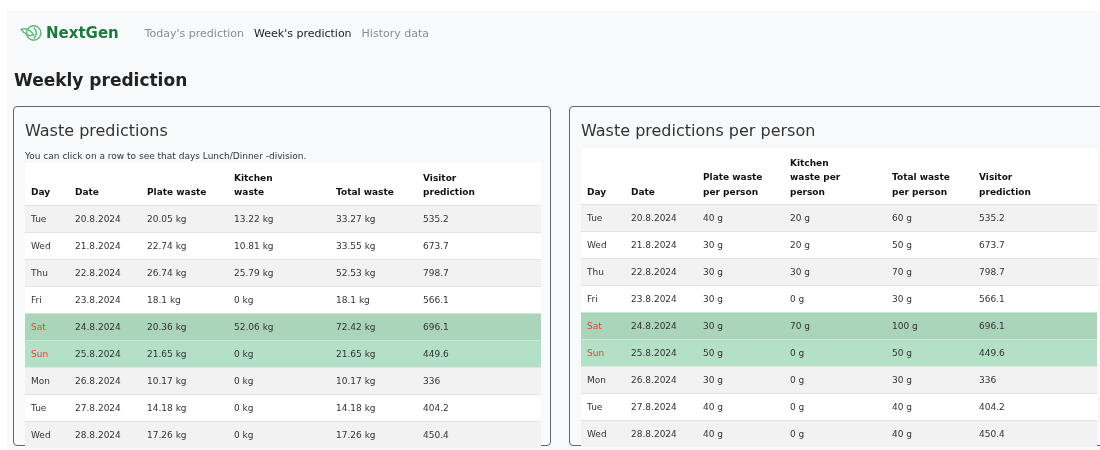 The width and height of the screenshot is (1100, 450). Describe the element at coordinates (82, 33) in the screenshot. I see `brand-name: NextGen` at that location.